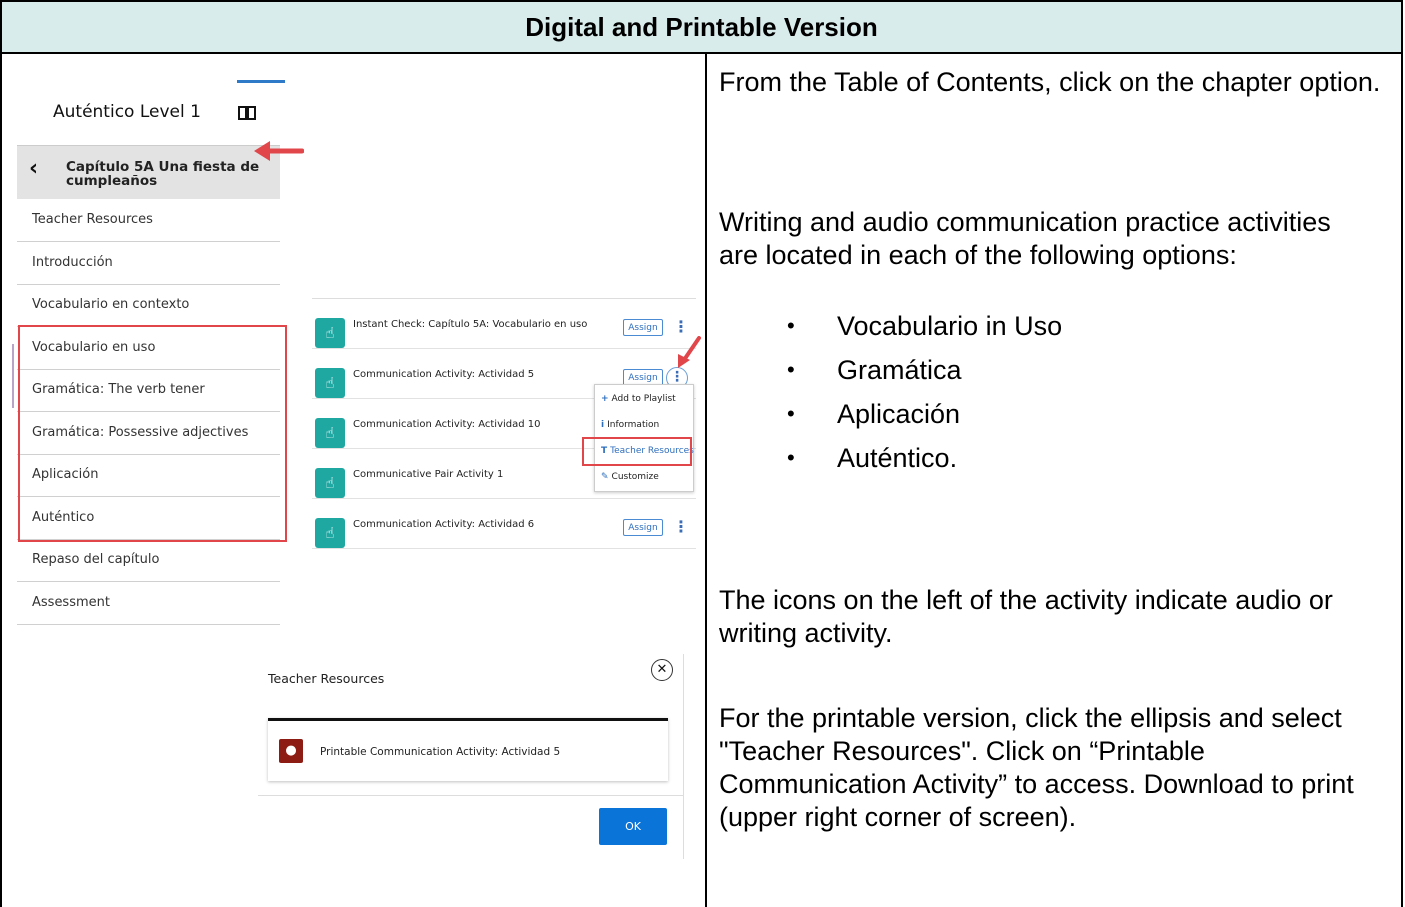 This screenshot has height=907, width=1405. I want to click on close-icon: ✕, so click(662, 670).